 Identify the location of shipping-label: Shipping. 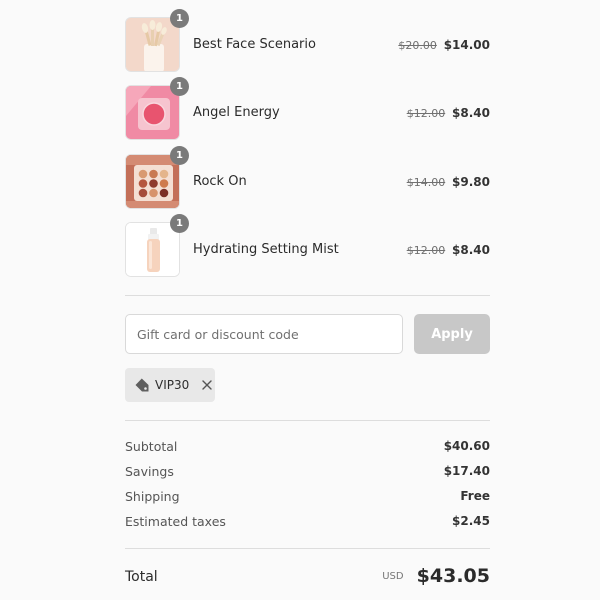
(152, 496).